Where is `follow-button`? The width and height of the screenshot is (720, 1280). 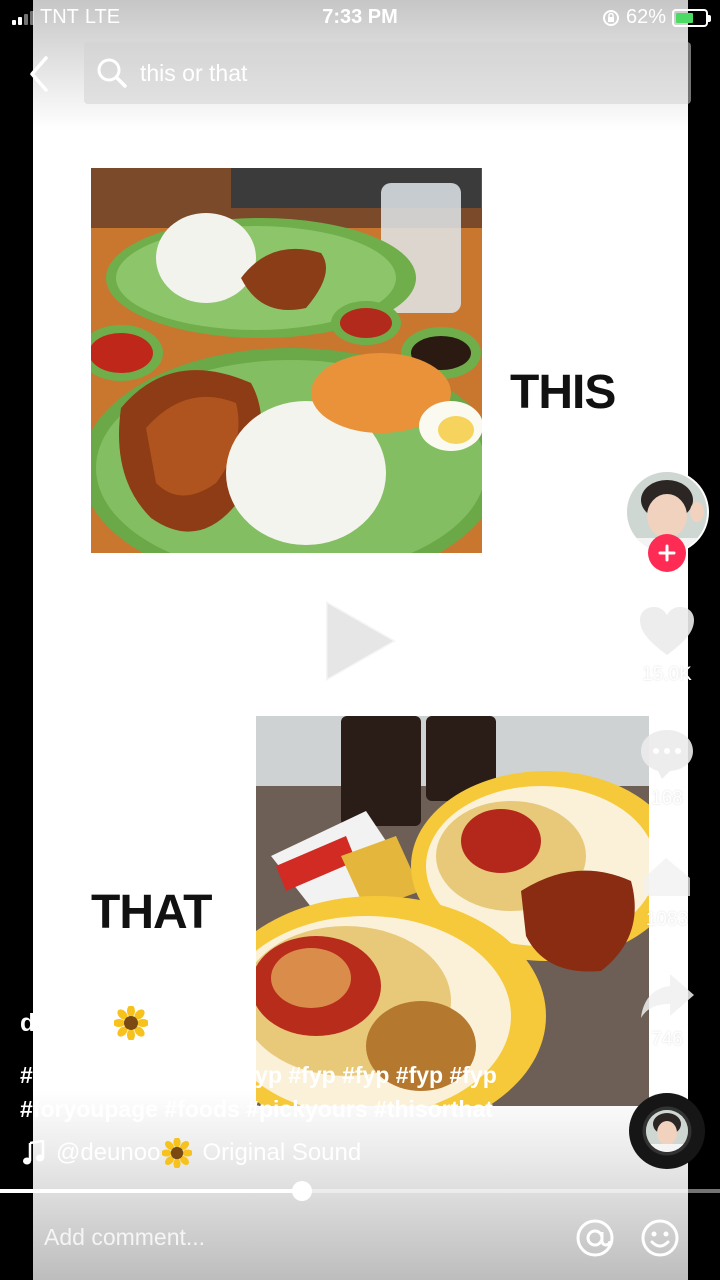
follow-button is located at coordinates (667, 553).